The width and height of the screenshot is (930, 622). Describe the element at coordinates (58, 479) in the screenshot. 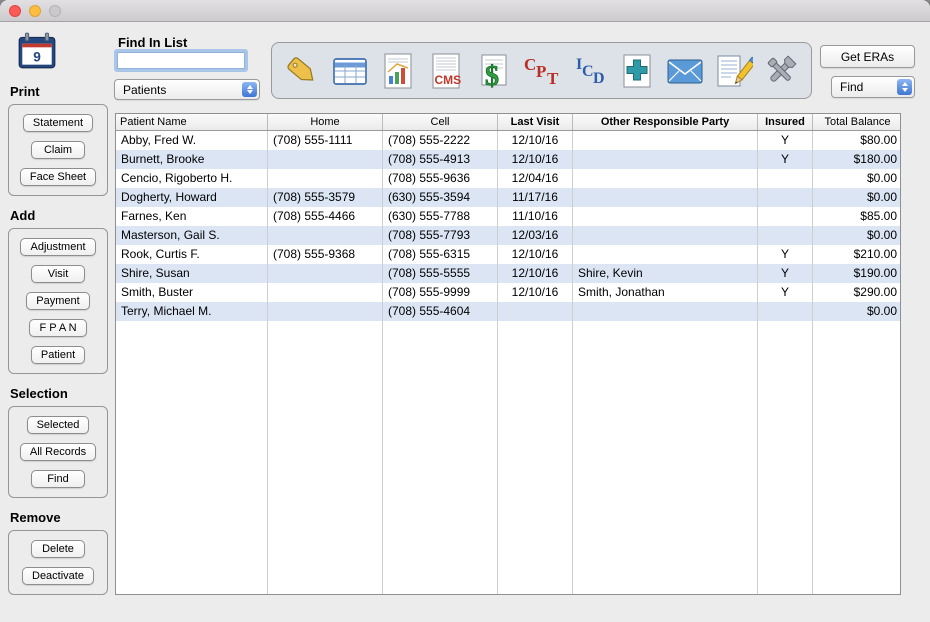

I see `find-button: Find` at that location.